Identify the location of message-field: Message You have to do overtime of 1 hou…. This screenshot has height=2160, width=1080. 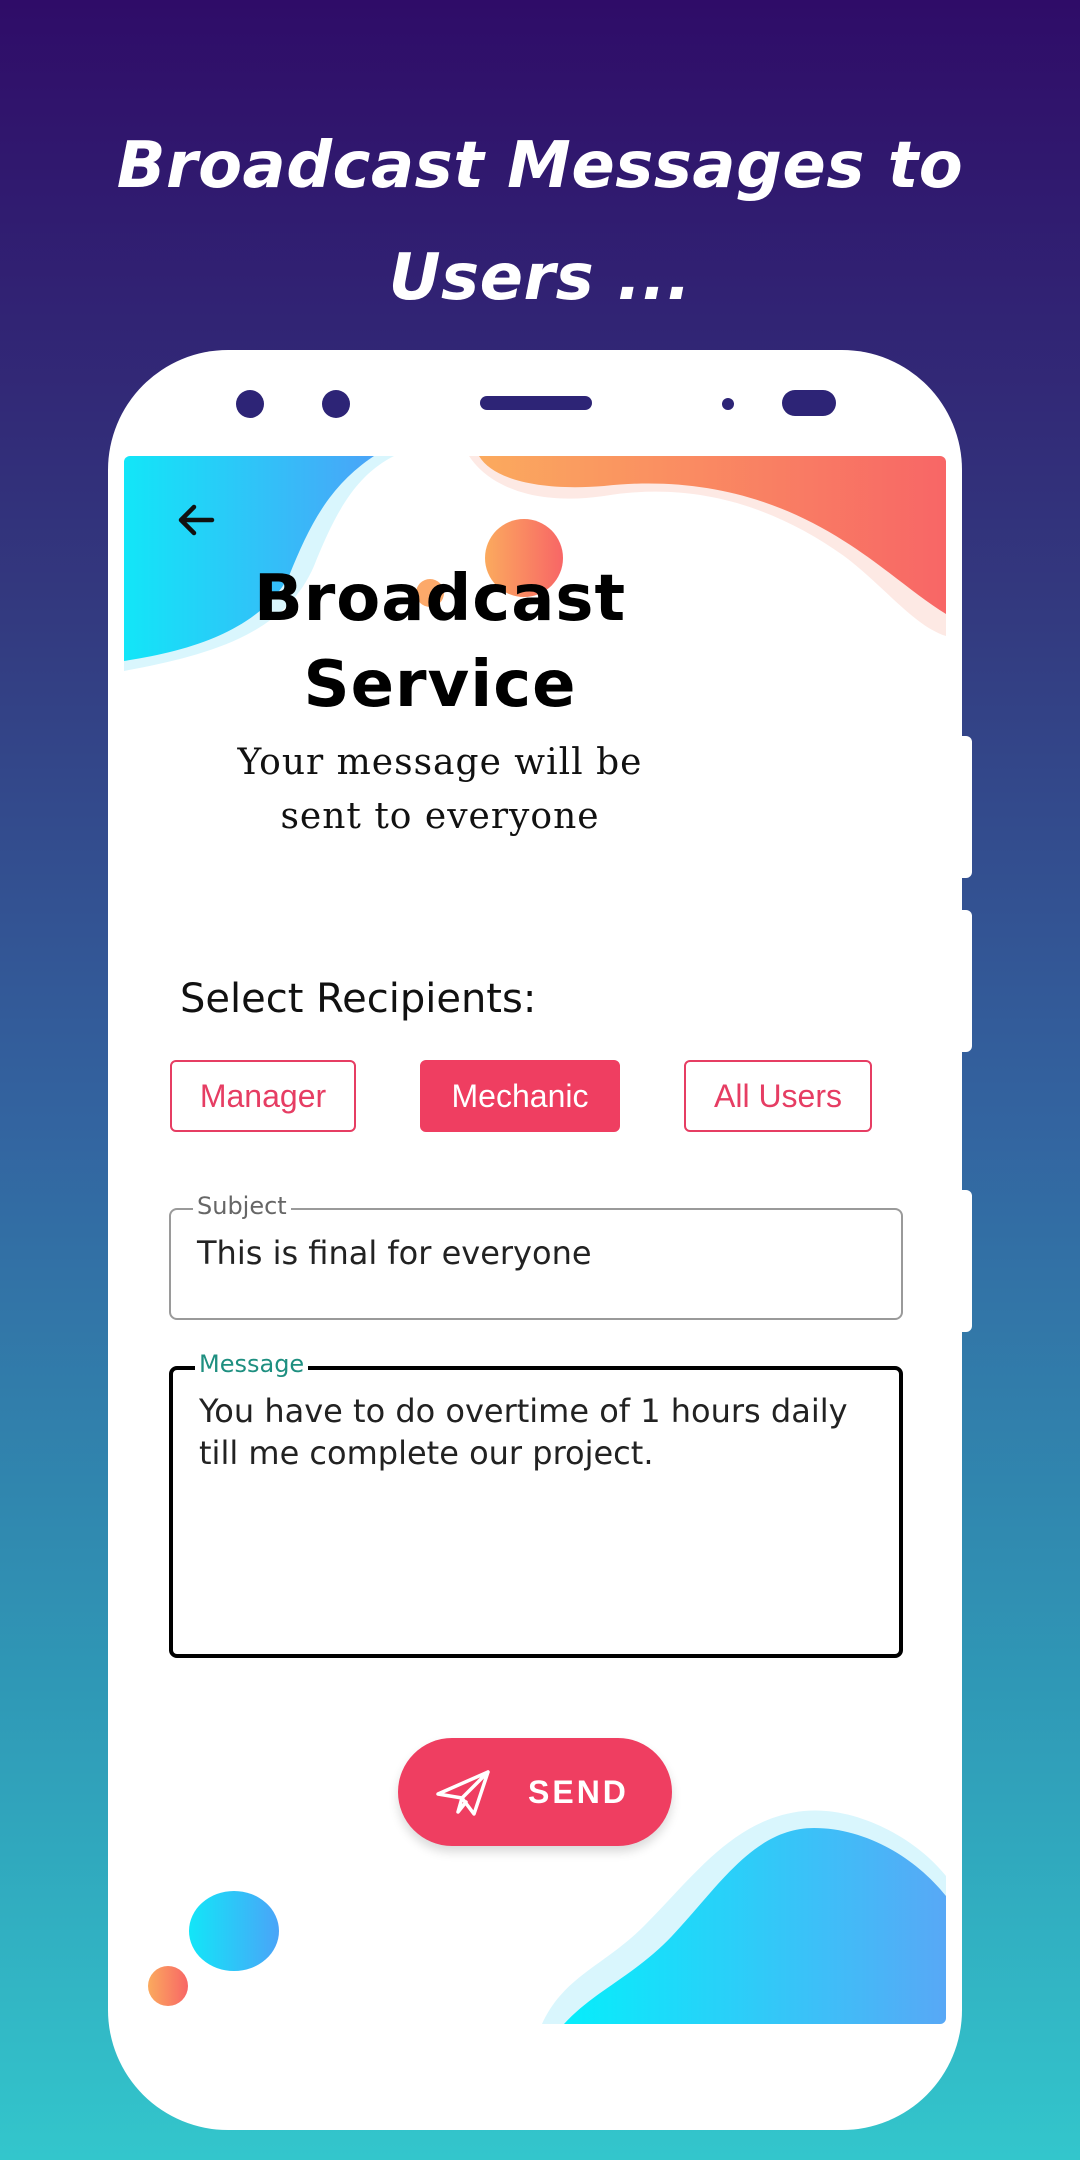
(536, 1504).